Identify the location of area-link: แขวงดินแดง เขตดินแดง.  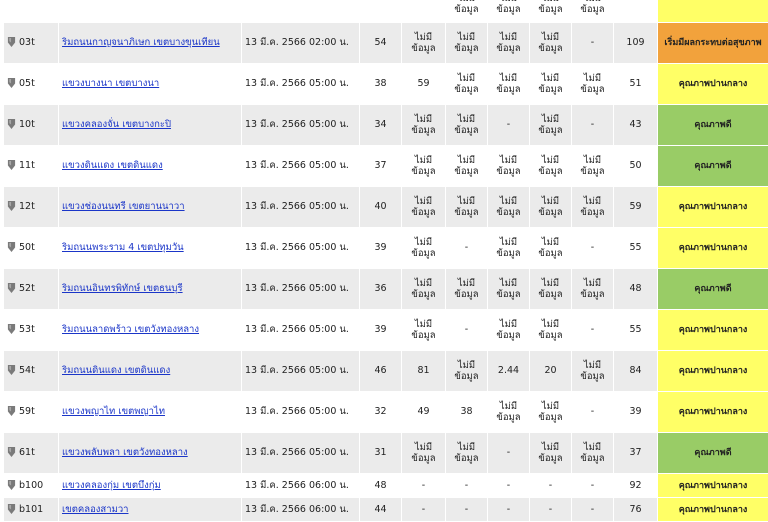
(112, 165).